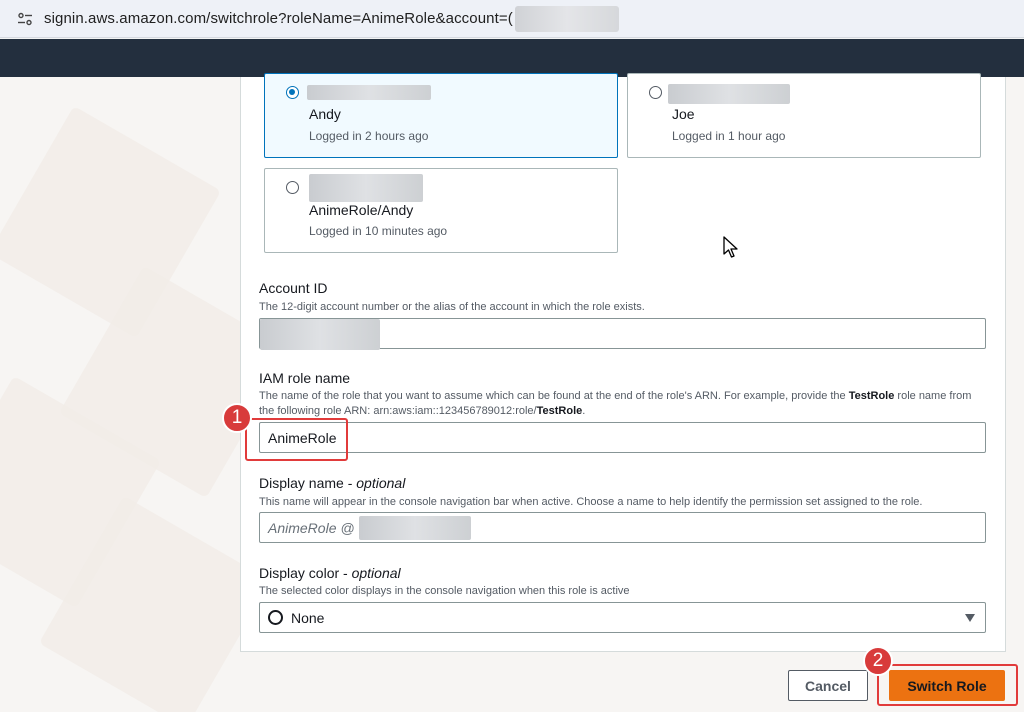 The image size is (1024, 712). I want to click on site-settings-icon, so click(25, 19).